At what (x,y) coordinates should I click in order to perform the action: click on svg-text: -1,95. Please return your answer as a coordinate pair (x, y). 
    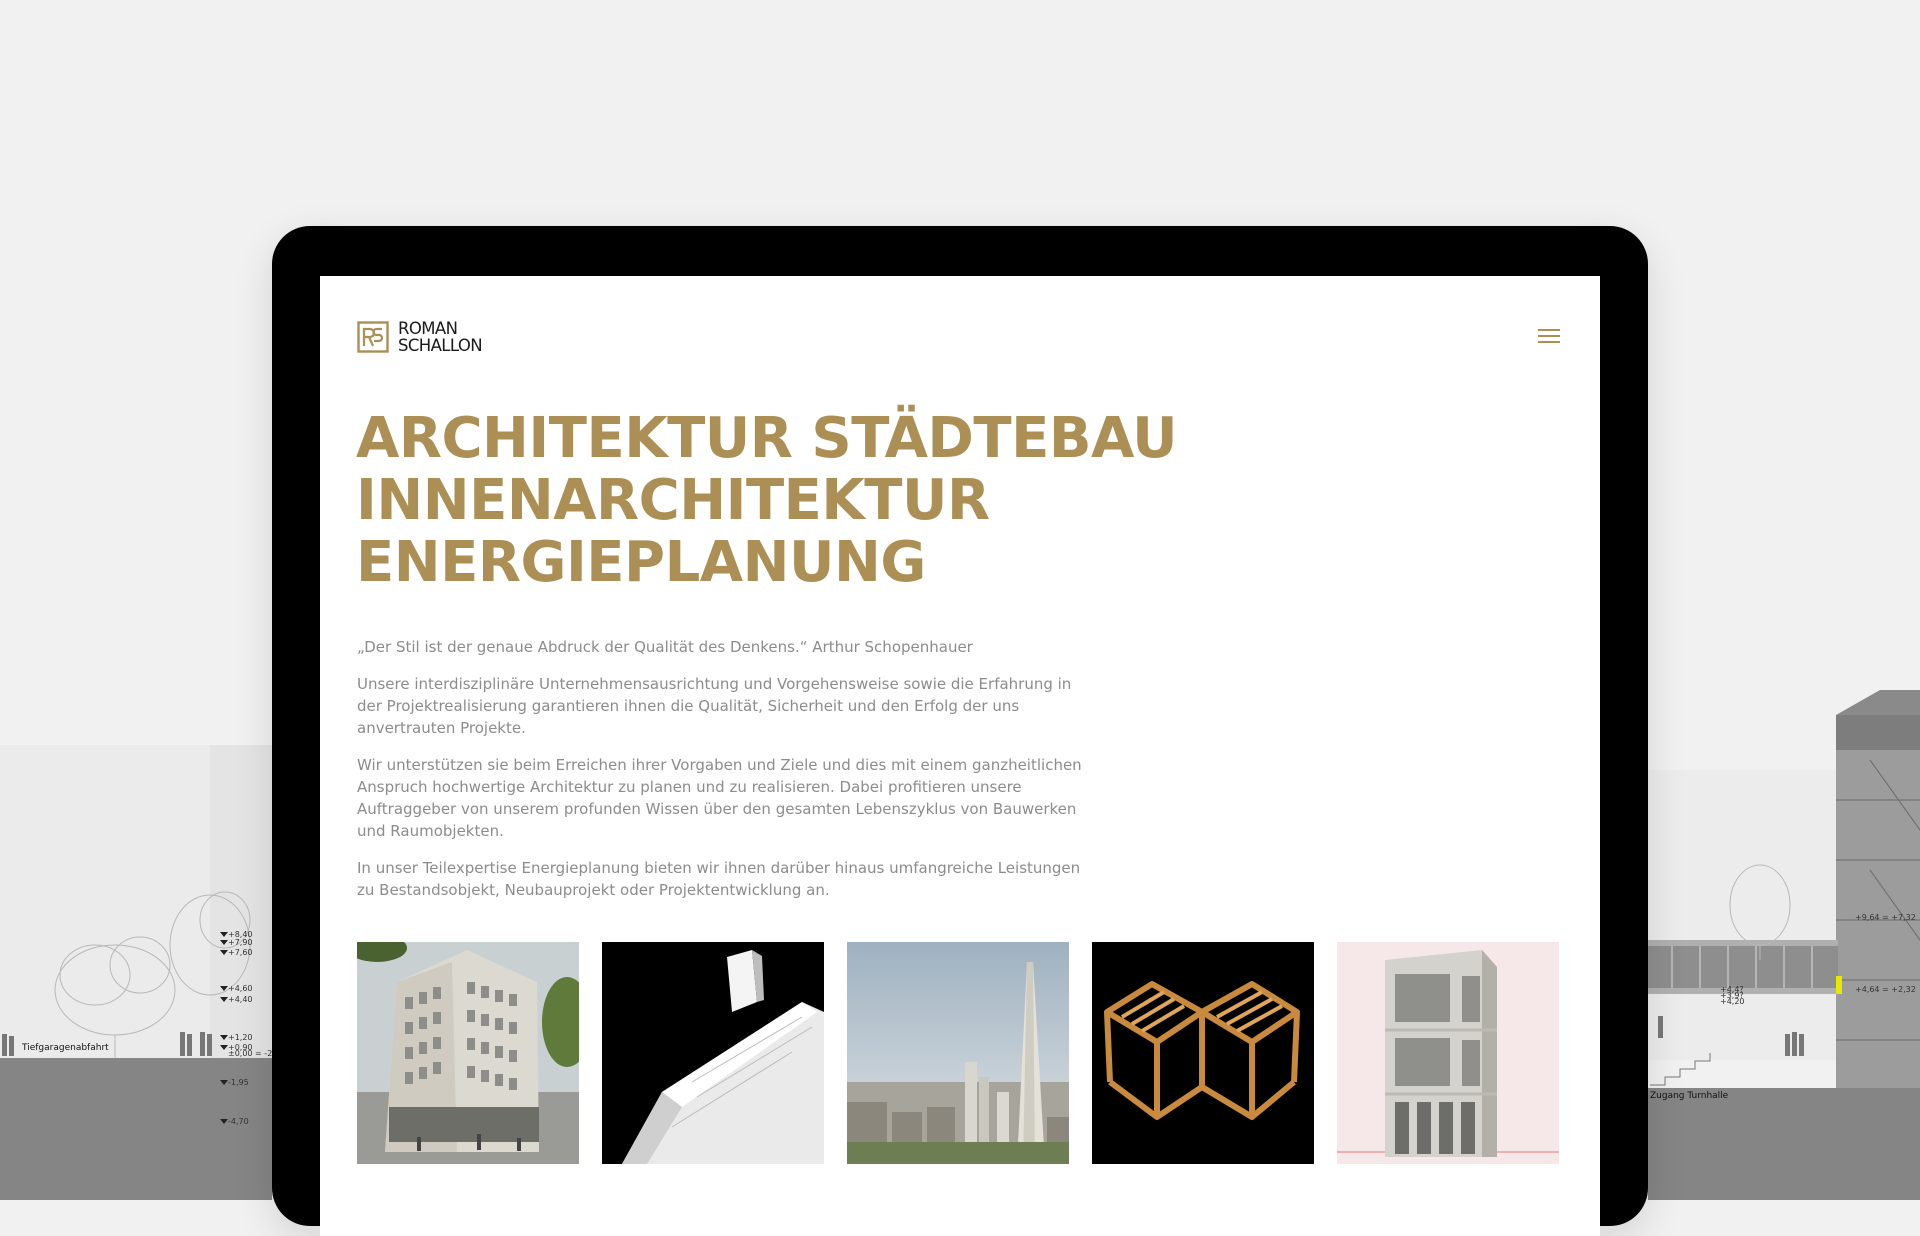
    Looking at the image, I should click on (238, 1082).